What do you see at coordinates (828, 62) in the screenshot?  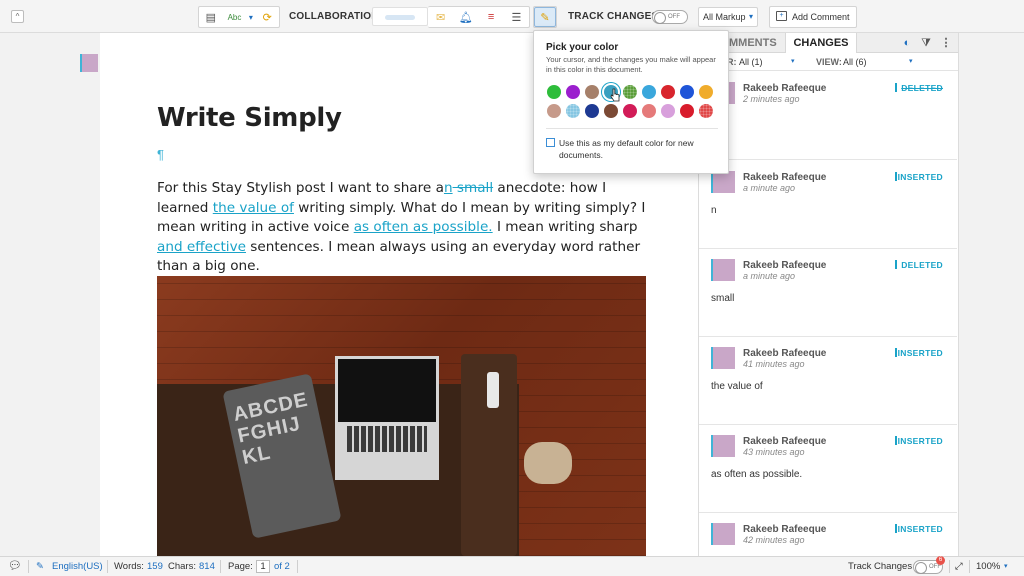 I see `filter-bar: R: All (1) ▾ VIEW: All (6) ▾` at bounding box center [828, 62].